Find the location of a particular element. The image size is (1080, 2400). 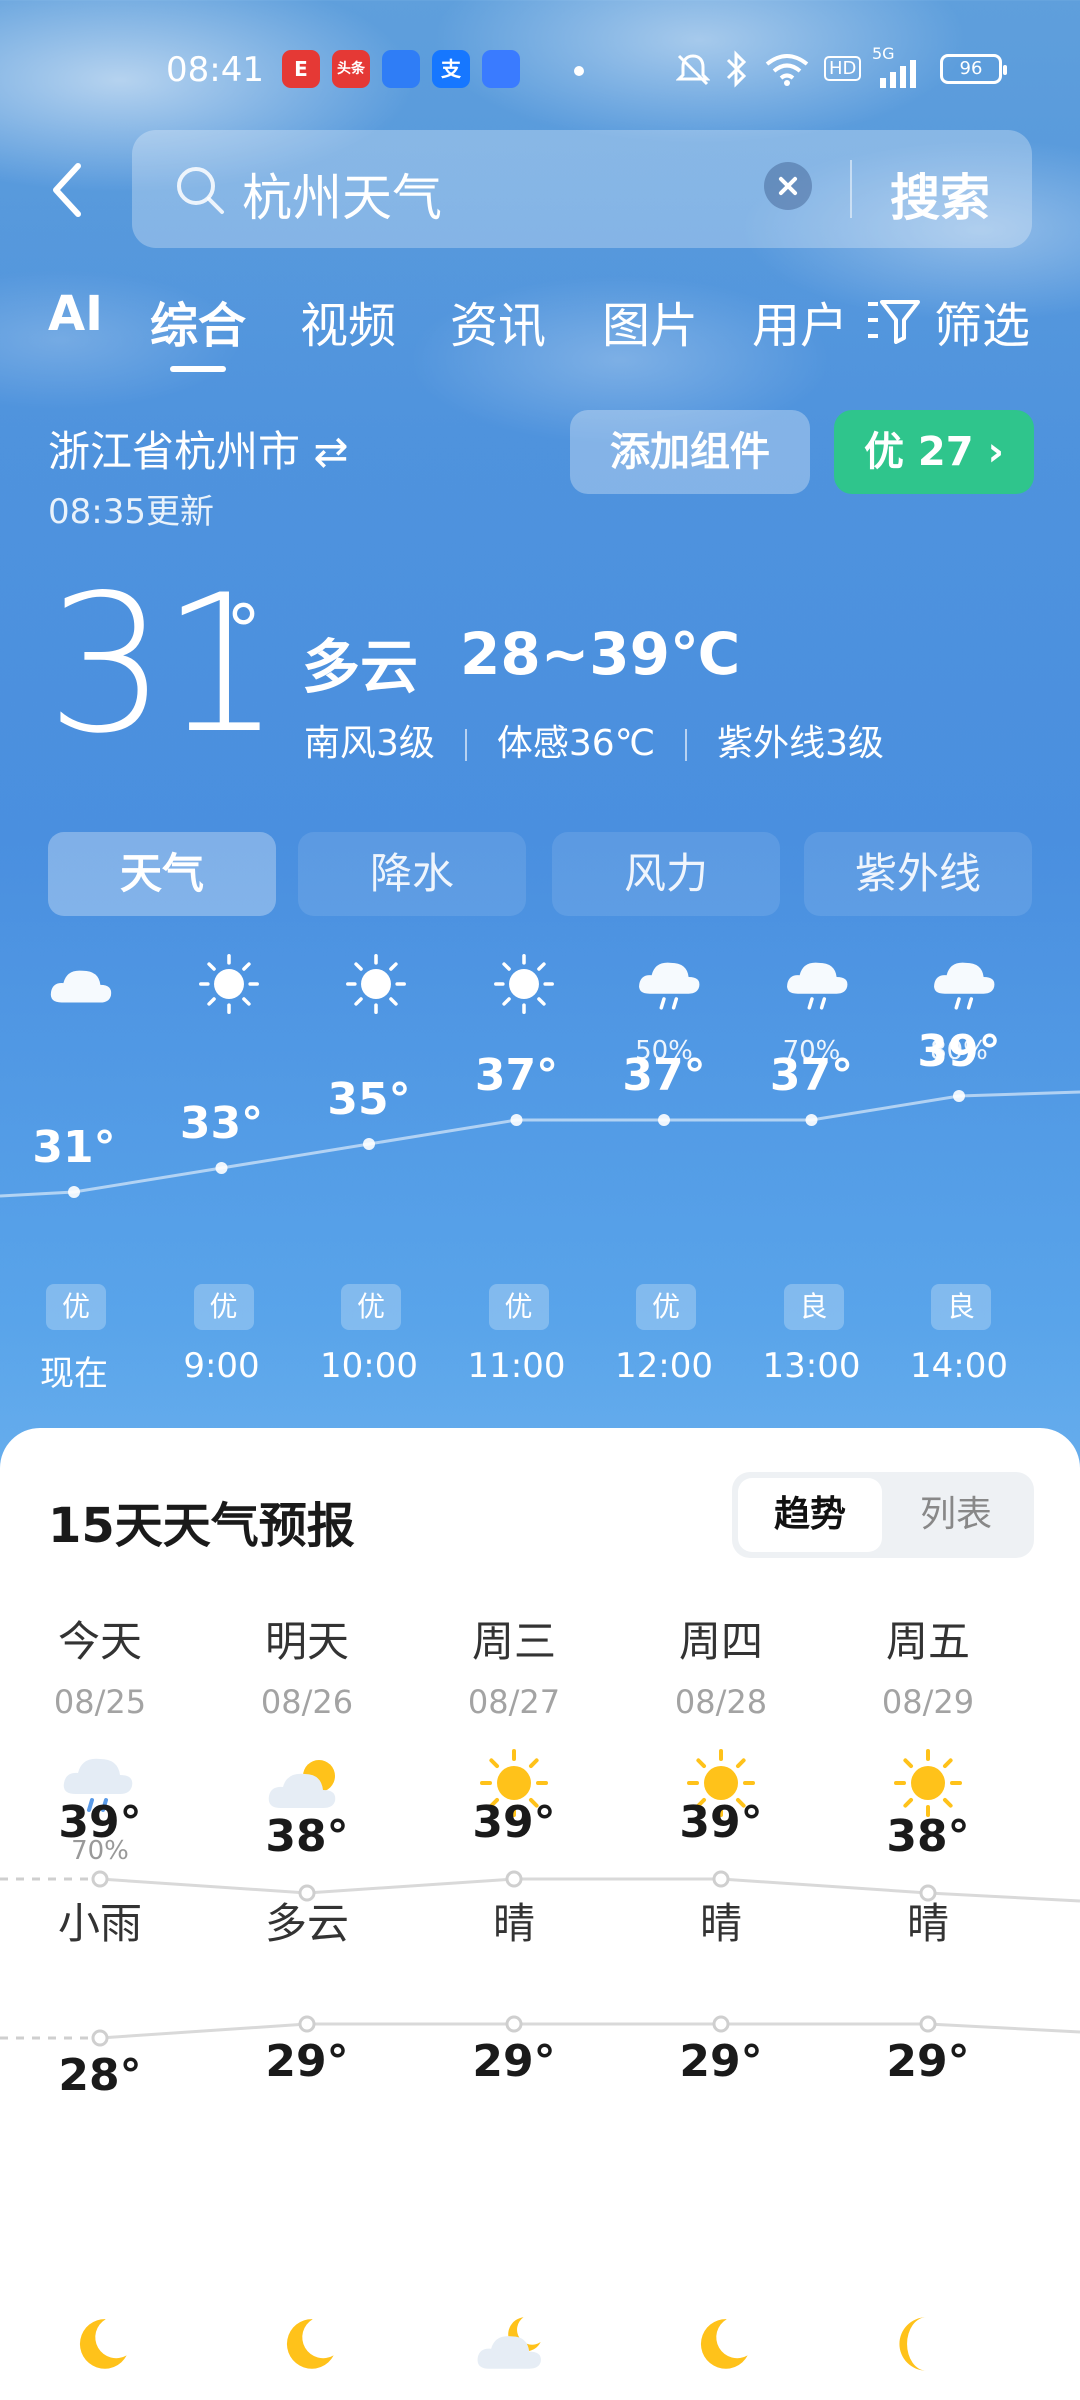

hourly-item: 37° 优 11:00 is located at coordinates (517, 1170).